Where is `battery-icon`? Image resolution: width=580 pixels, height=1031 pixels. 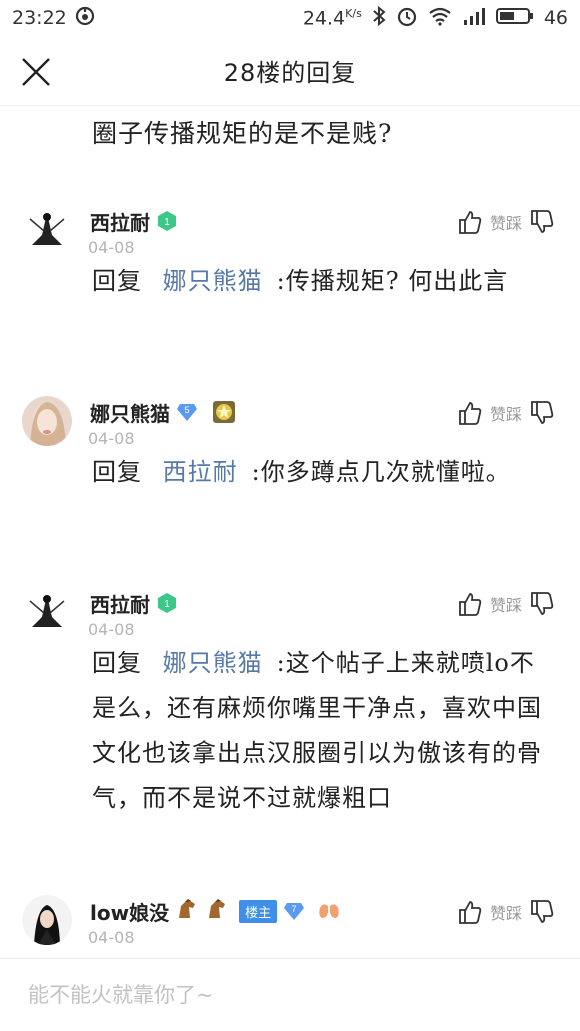 battery-icon is located at coordinates (514, 18).